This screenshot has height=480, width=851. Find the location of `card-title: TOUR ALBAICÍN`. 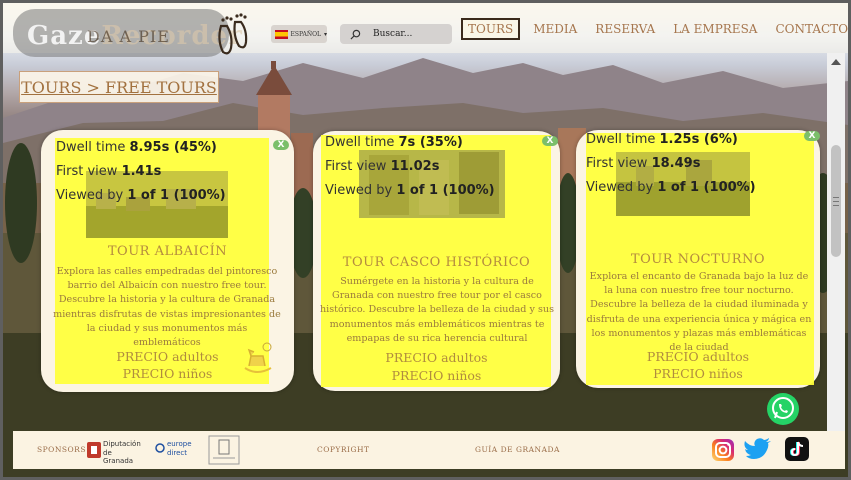

card-title: TOUR ALBAICÍN is located at coordinates (167, 251).